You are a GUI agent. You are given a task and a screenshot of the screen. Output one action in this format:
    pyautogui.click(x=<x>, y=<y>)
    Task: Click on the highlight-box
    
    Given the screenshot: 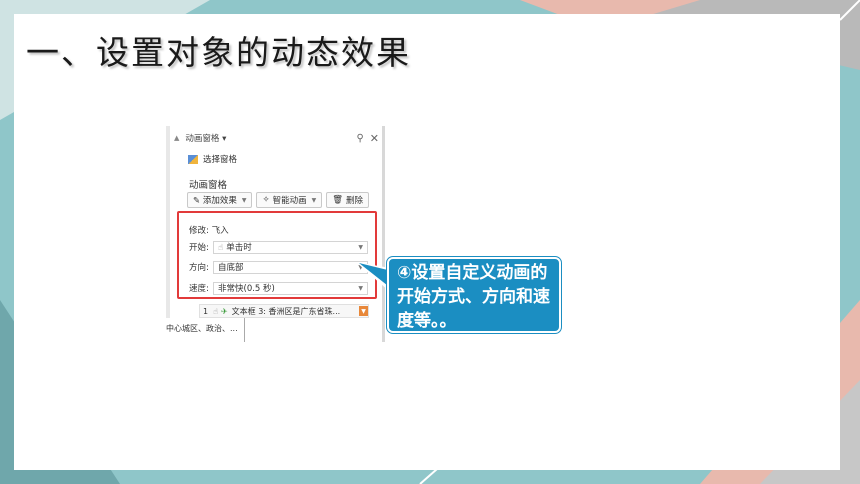 What is the action you would take?
    pyautogui.click(x=277, y=255)
    